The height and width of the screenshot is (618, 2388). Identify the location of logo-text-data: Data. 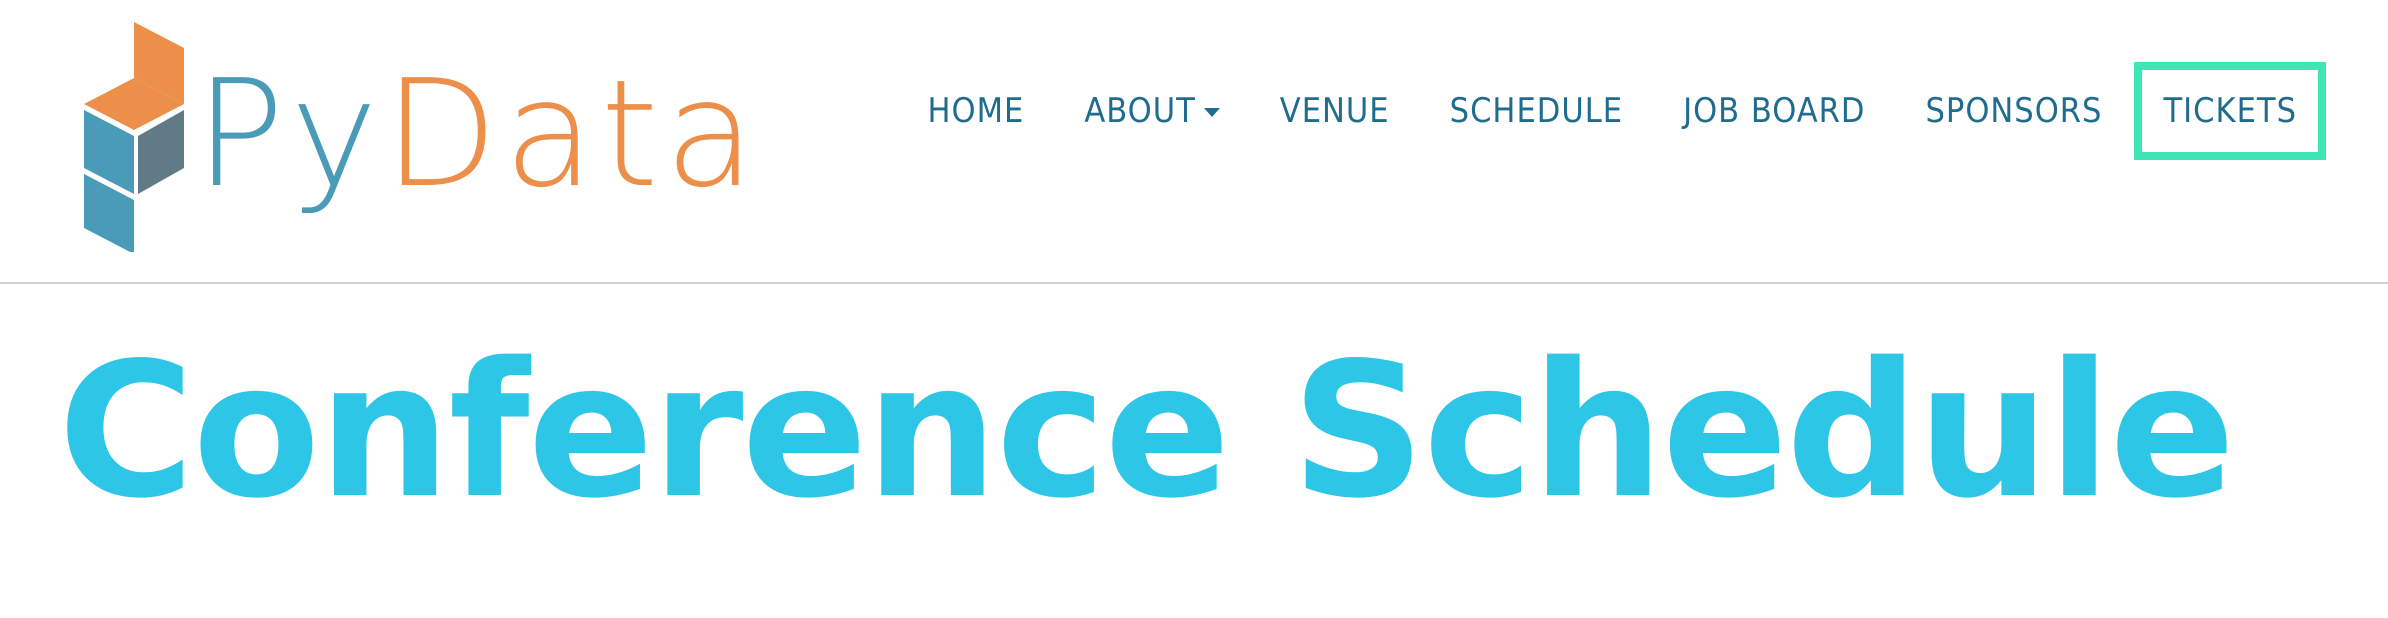
(572, 134).